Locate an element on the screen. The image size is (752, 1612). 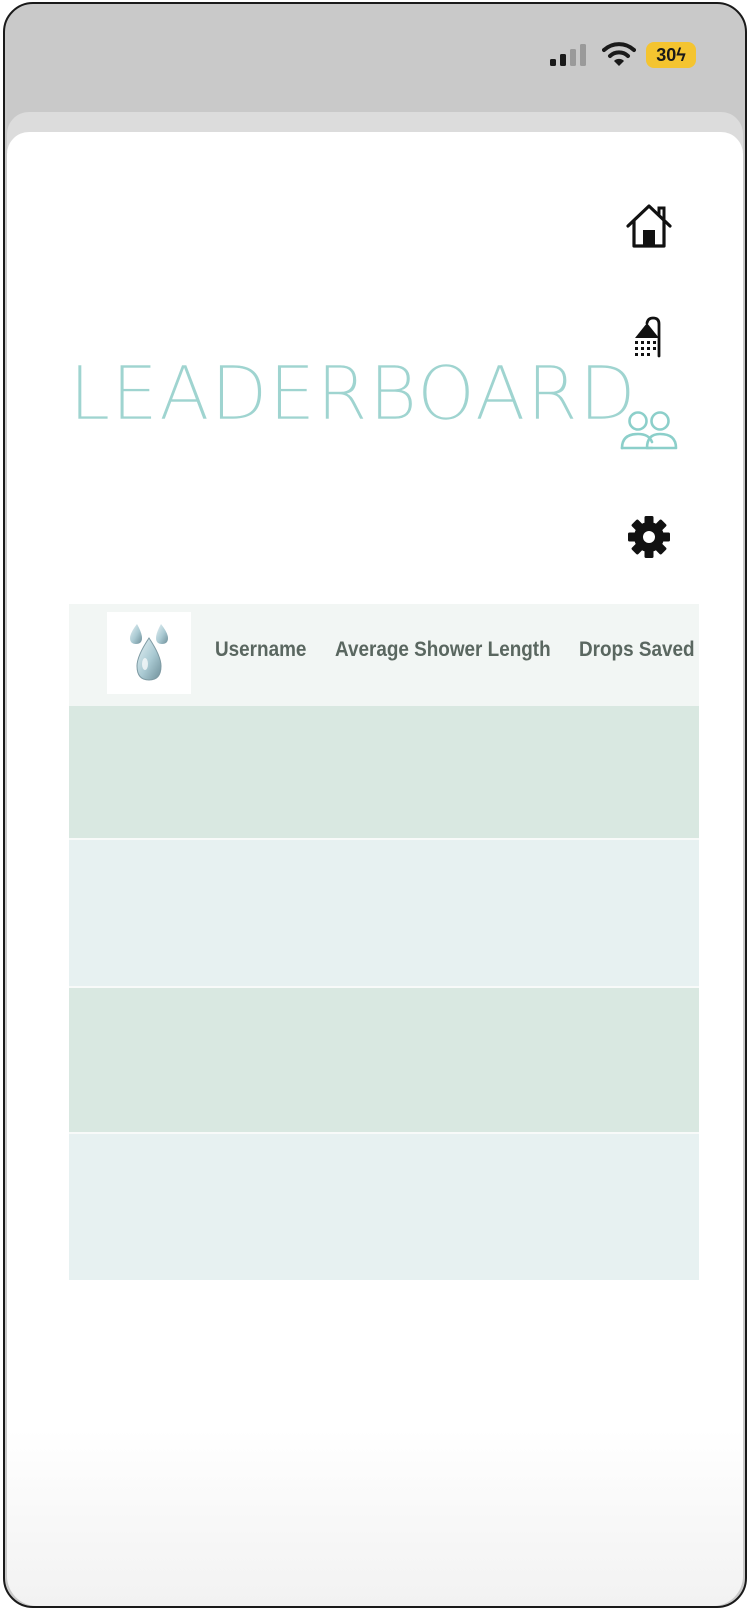
water-drop-icon is located at coordinates (149, 652).